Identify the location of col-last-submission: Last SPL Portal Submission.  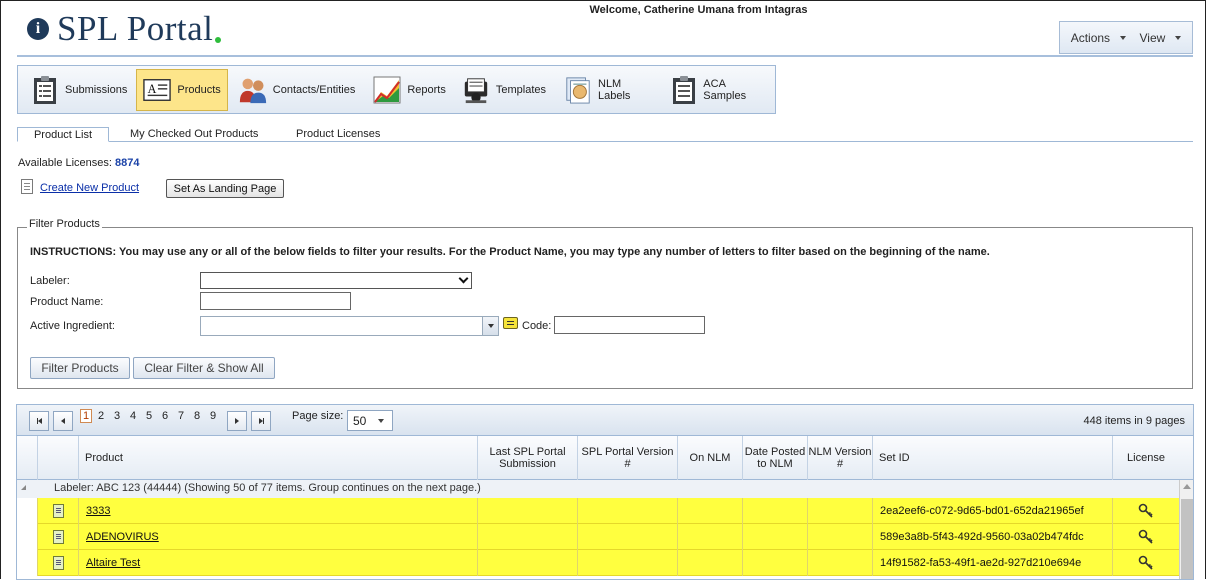
(527, 458).